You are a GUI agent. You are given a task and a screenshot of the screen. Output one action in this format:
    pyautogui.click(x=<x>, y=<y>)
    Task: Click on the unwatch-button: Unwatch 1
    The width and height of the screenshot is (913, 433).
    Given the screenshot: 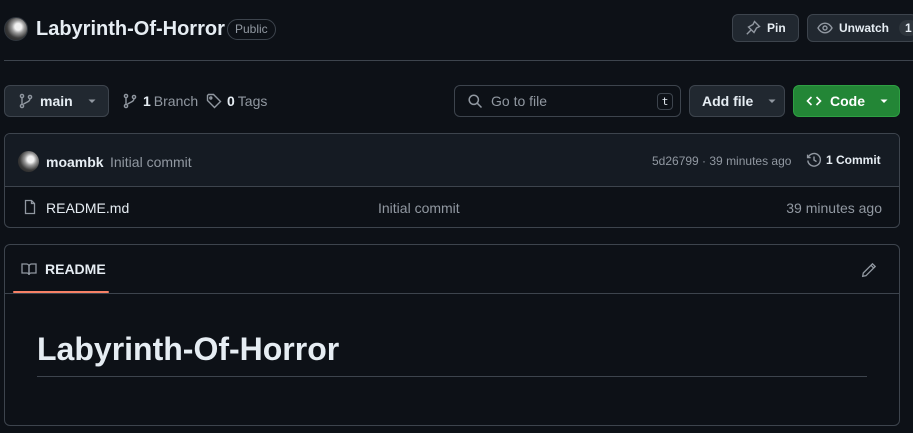 What is the action you would take?
    pyautogui.click(x=860, y=28)
    